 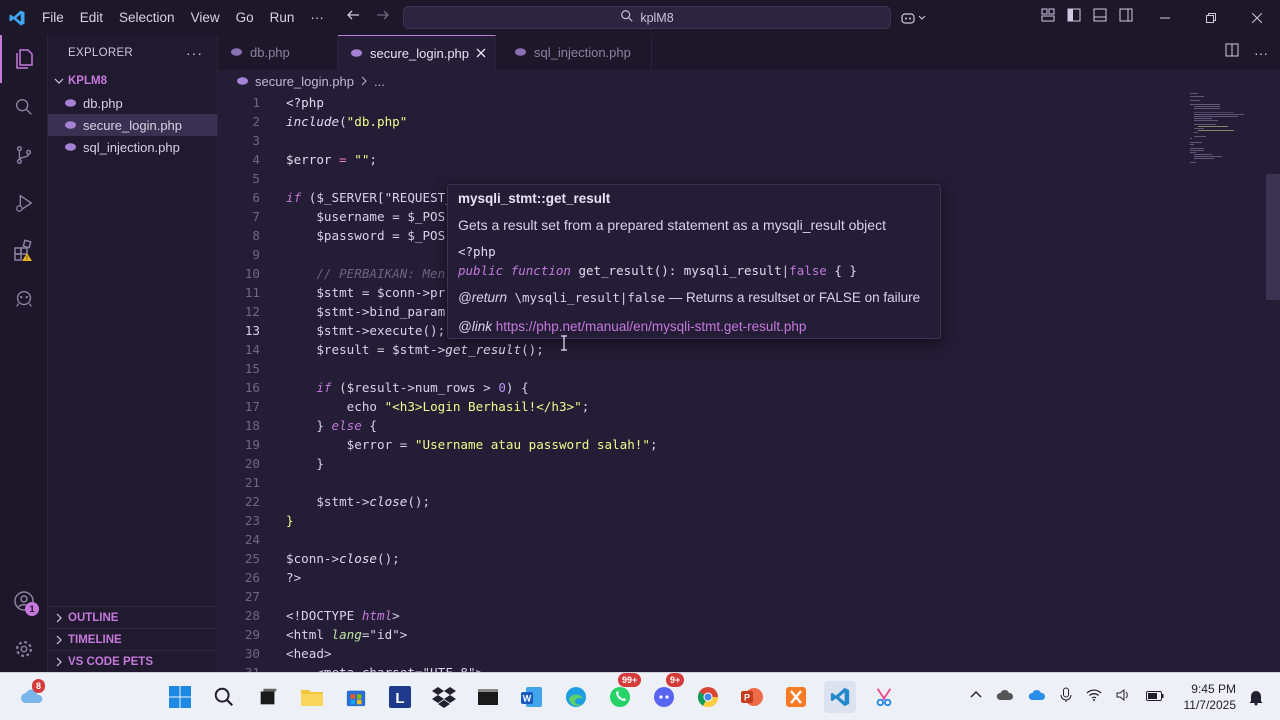 What do you see at coordinates (444, 697) in the screenshot?
I see `dropbox-icon` at bounding box center [444, 697].